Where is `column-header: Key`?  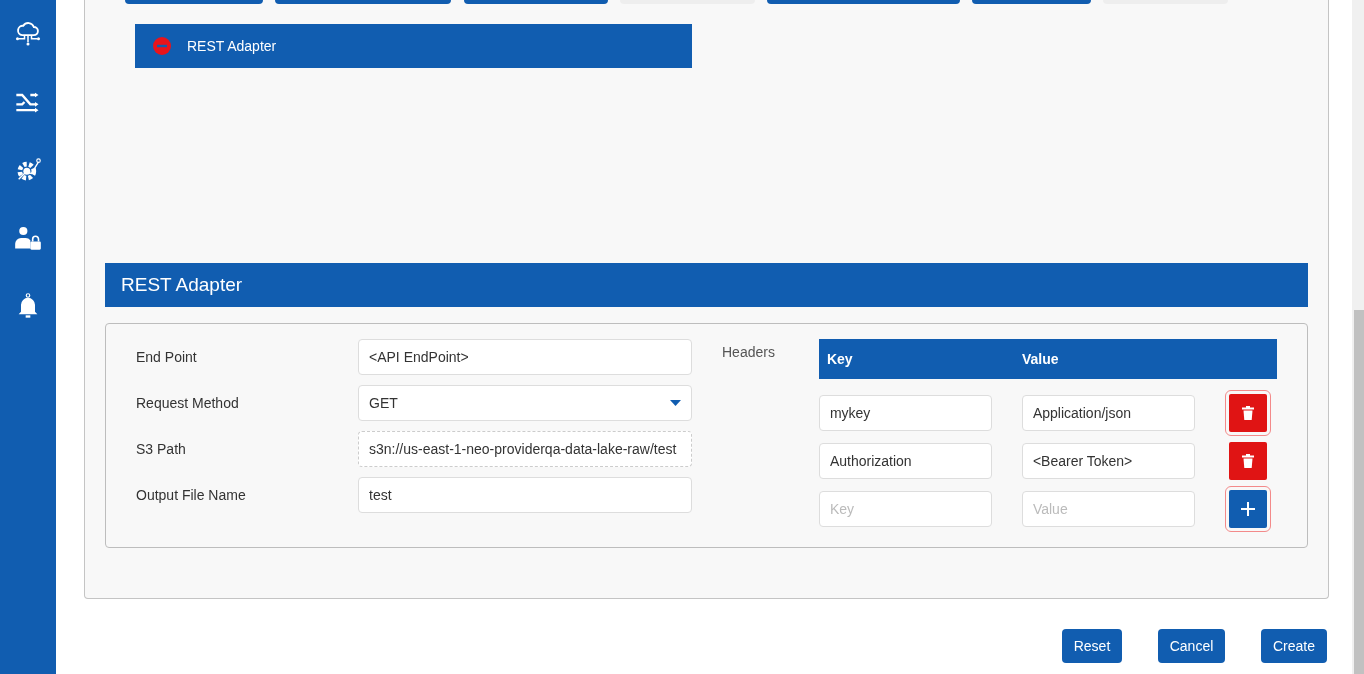
column-header: Key is located at coordinates (840, 359).